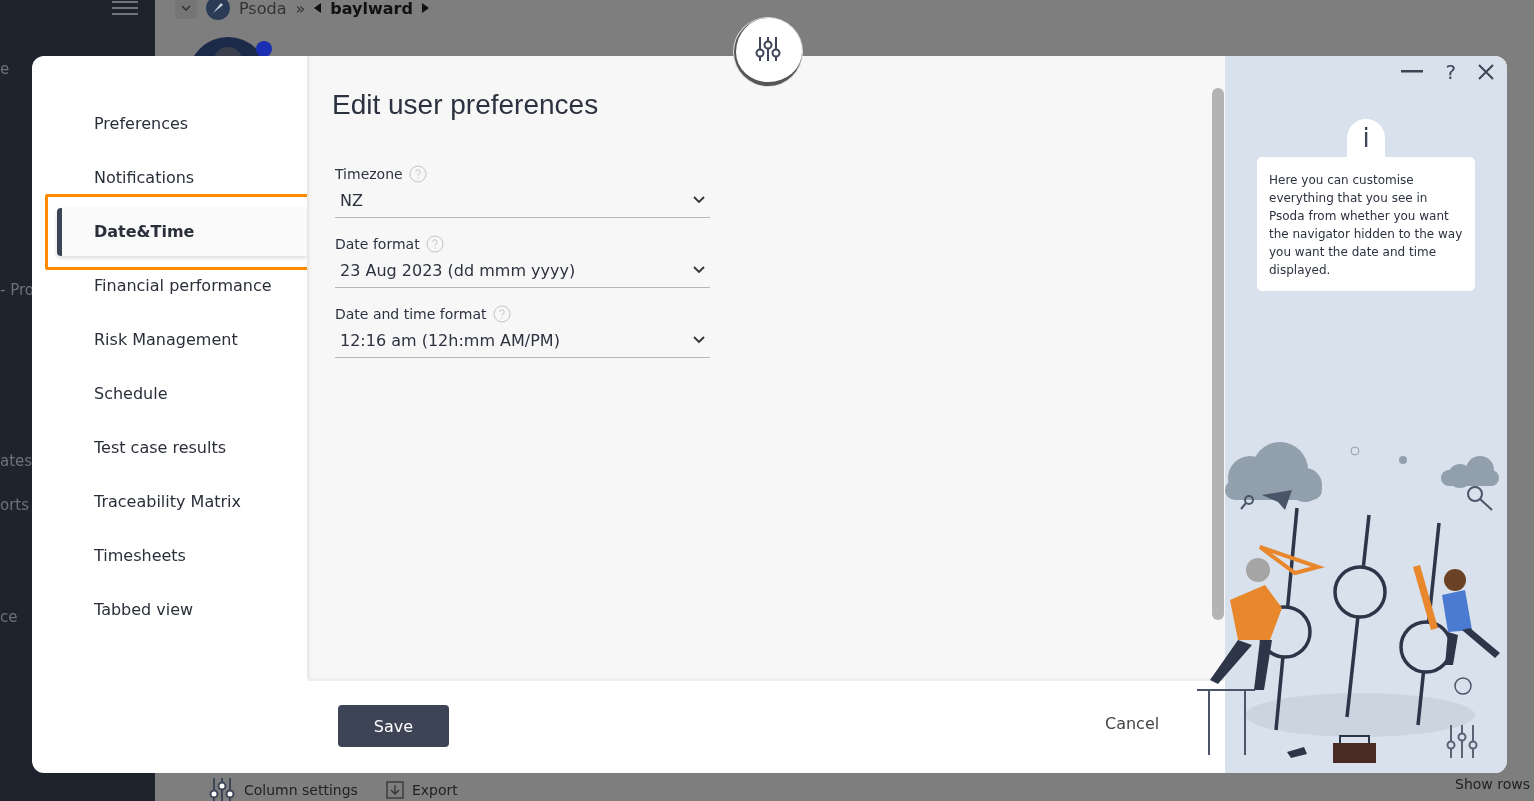 The height and width of the screenshot is (801, 1534). What do you see at coordinates (169, 340) in the screenshot?
I see `nav-item: Risk Management` at bounding box center [169, 340].